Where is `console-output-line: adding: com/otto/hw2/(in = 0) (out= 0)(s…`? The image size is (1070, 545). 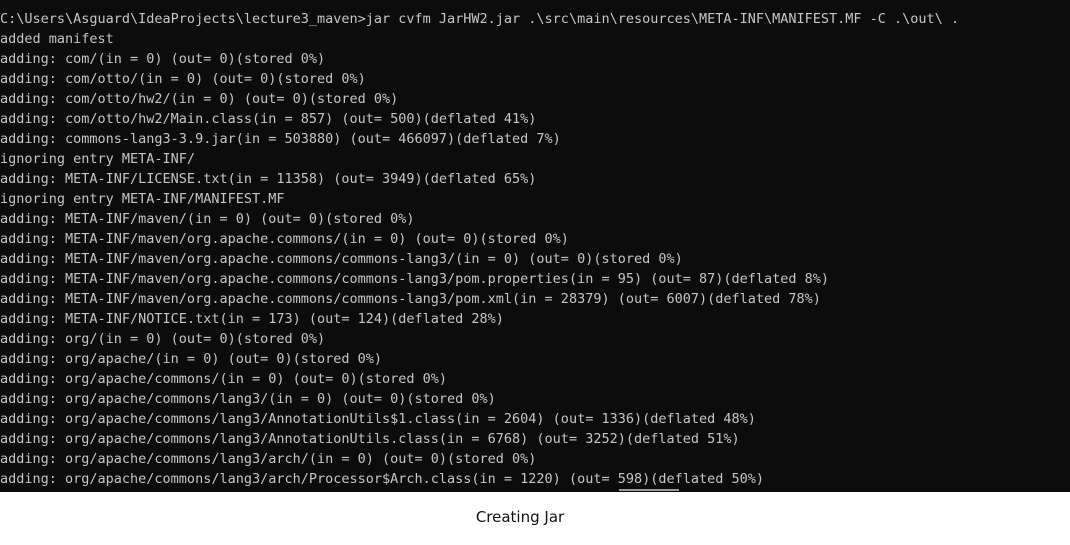 console-output-line: adding: com/otto/hw2/(in = 0) (out= 0)(s… is located at coordinates (199, 99).